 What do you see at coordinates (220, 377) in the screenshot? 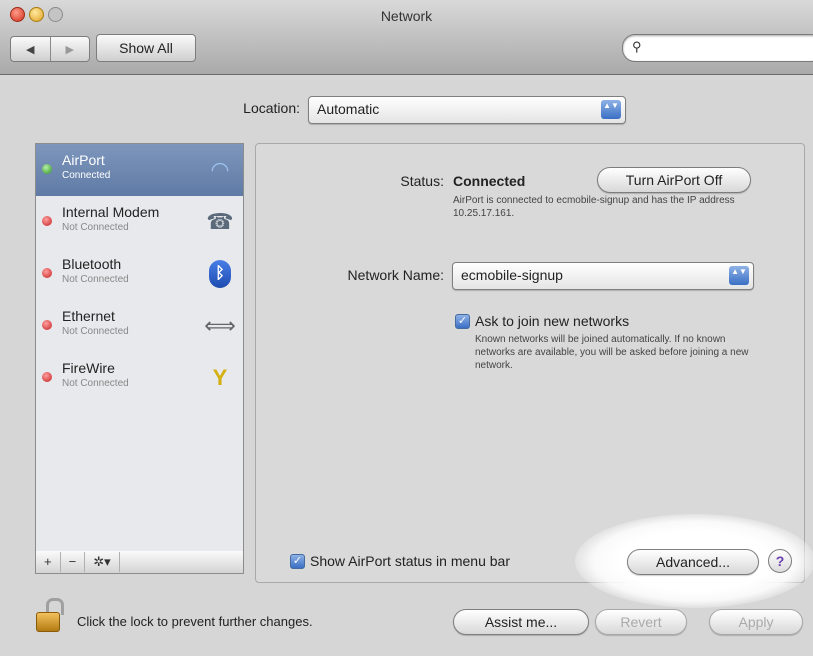
I see `firewire-icon: Y` at bounding box center [220, 377].